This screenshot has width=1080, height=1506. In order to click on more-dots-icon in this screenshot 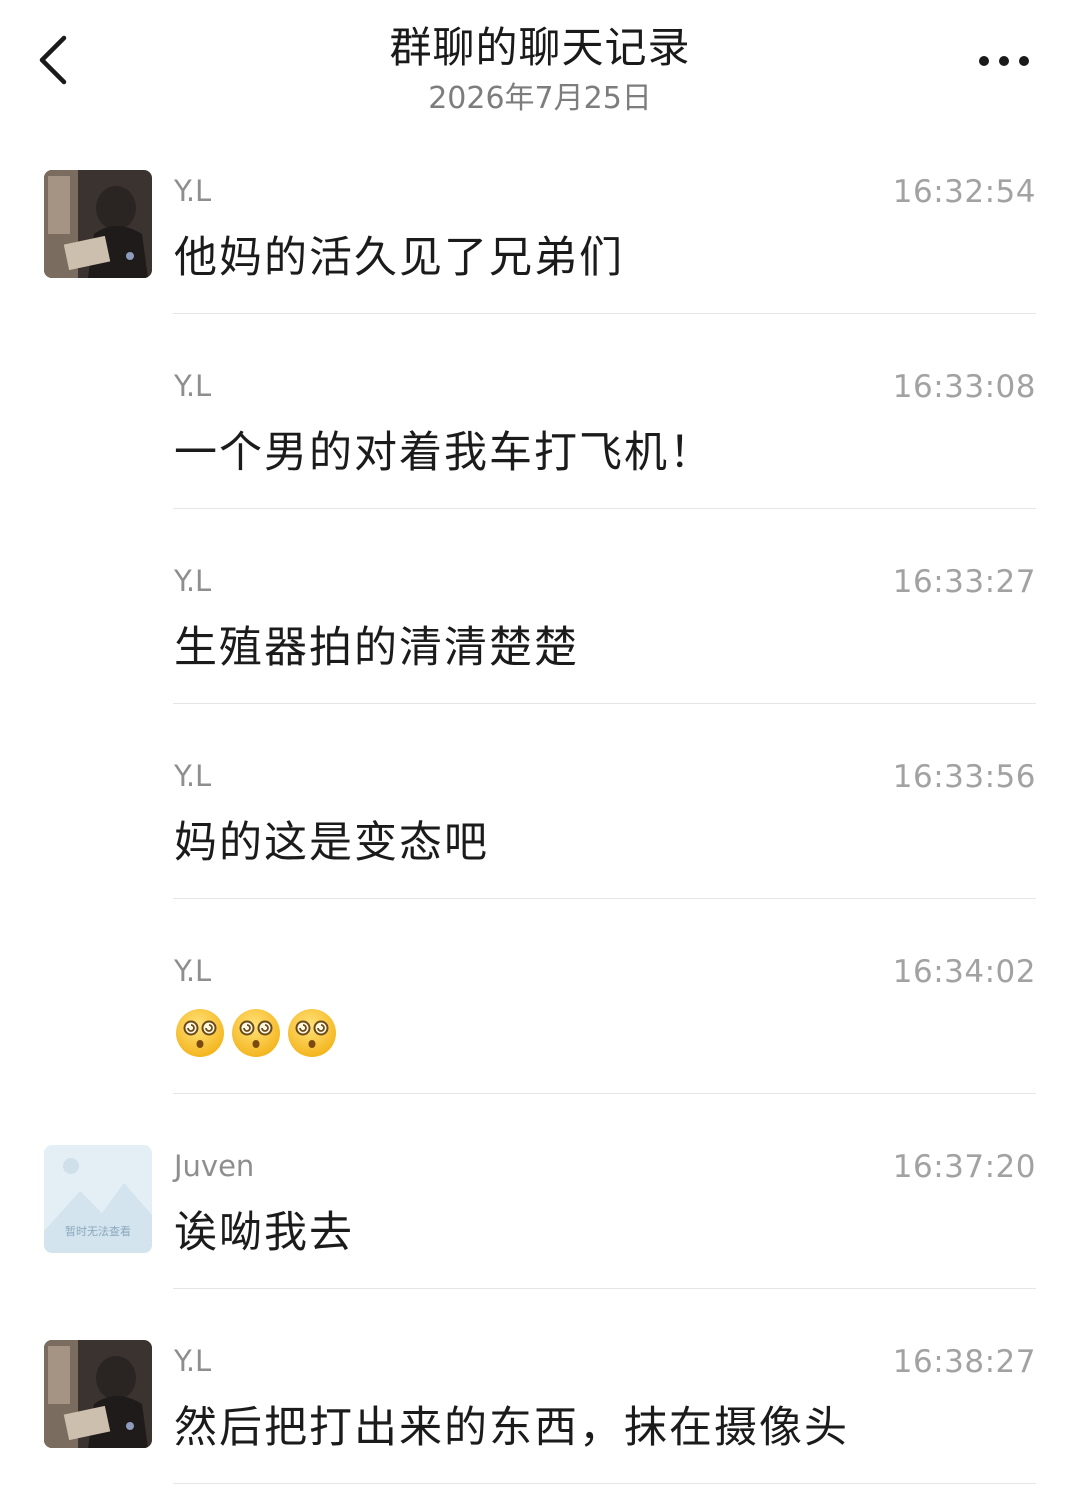, I will do `click(1004, 61)`.